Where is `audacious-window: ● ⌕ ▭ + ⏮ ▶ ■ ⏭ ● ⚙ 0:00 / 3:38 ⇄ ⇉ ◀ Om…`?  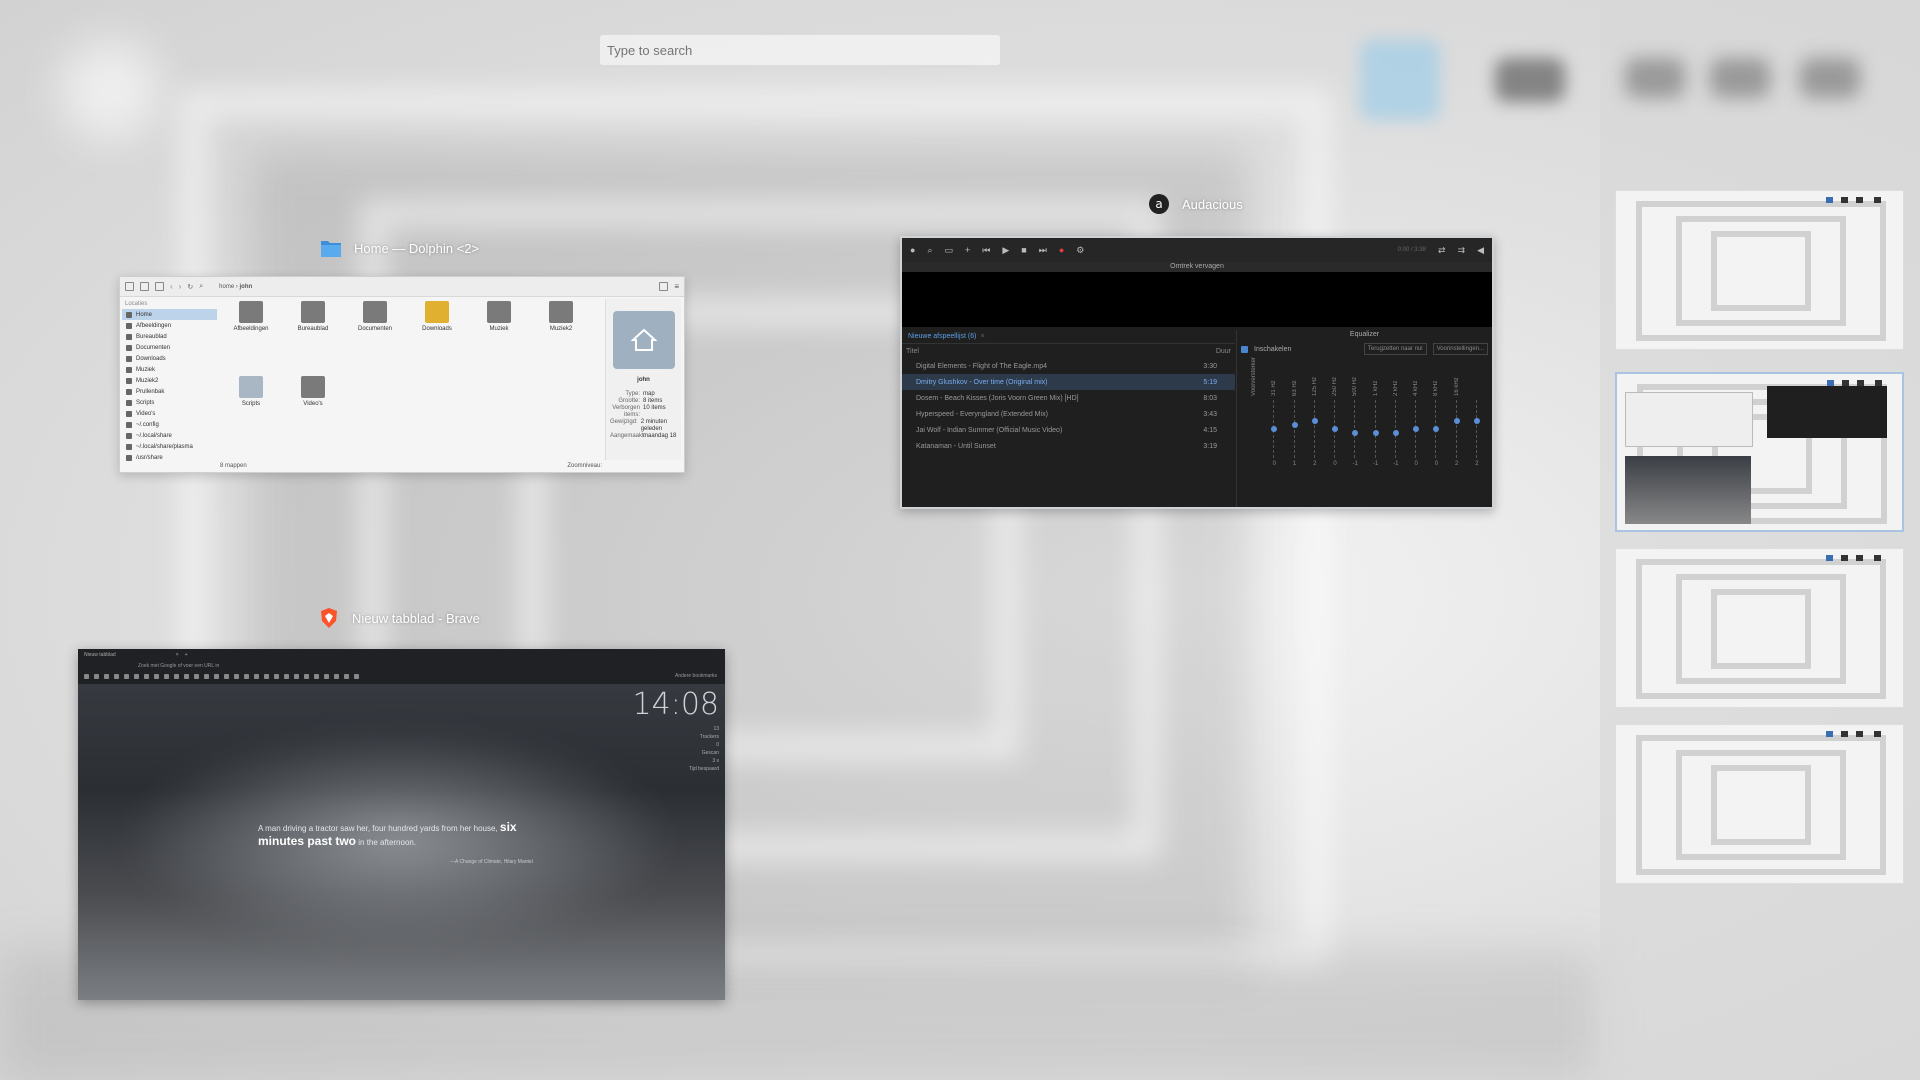
audacious-window: ● ⌕ ▭ + ⏮ ▶ ■ ⏭ ● ⚙ 0:00 / 3:38 ⇄ ⇉ ◀ Om… is located at coordinates (1197, 372).